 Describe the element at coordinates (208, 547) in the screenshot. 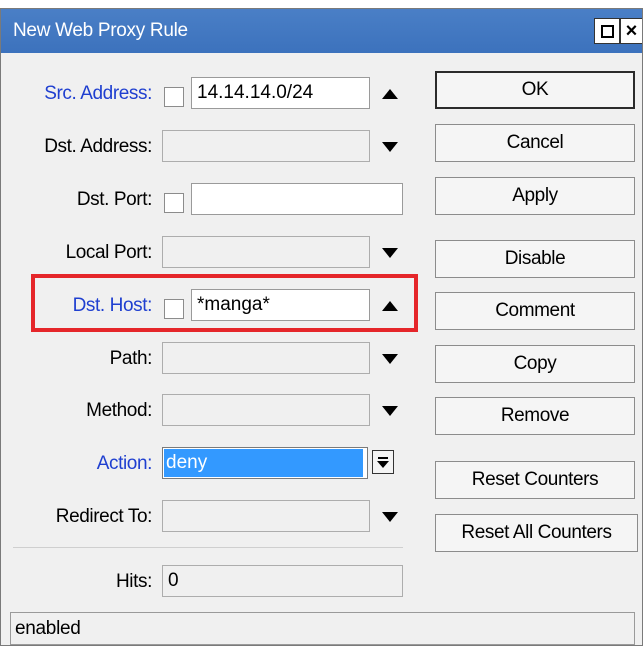

I see `separator` at that location.